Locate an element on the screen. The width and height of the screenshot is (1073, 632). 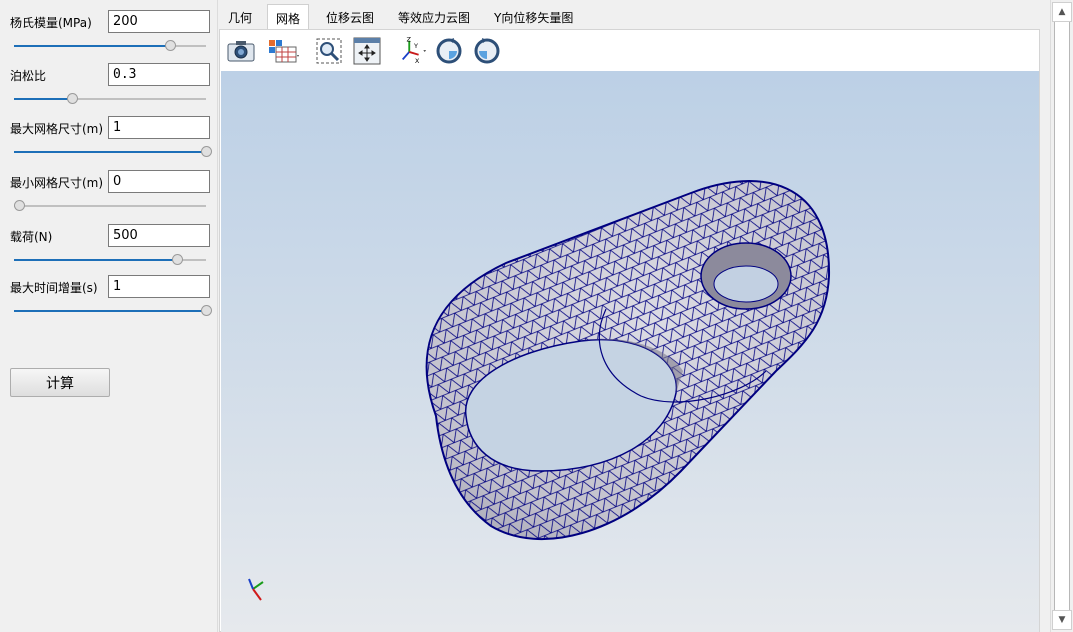
max-mesh-size-slider is located at coordinates (113, 152).